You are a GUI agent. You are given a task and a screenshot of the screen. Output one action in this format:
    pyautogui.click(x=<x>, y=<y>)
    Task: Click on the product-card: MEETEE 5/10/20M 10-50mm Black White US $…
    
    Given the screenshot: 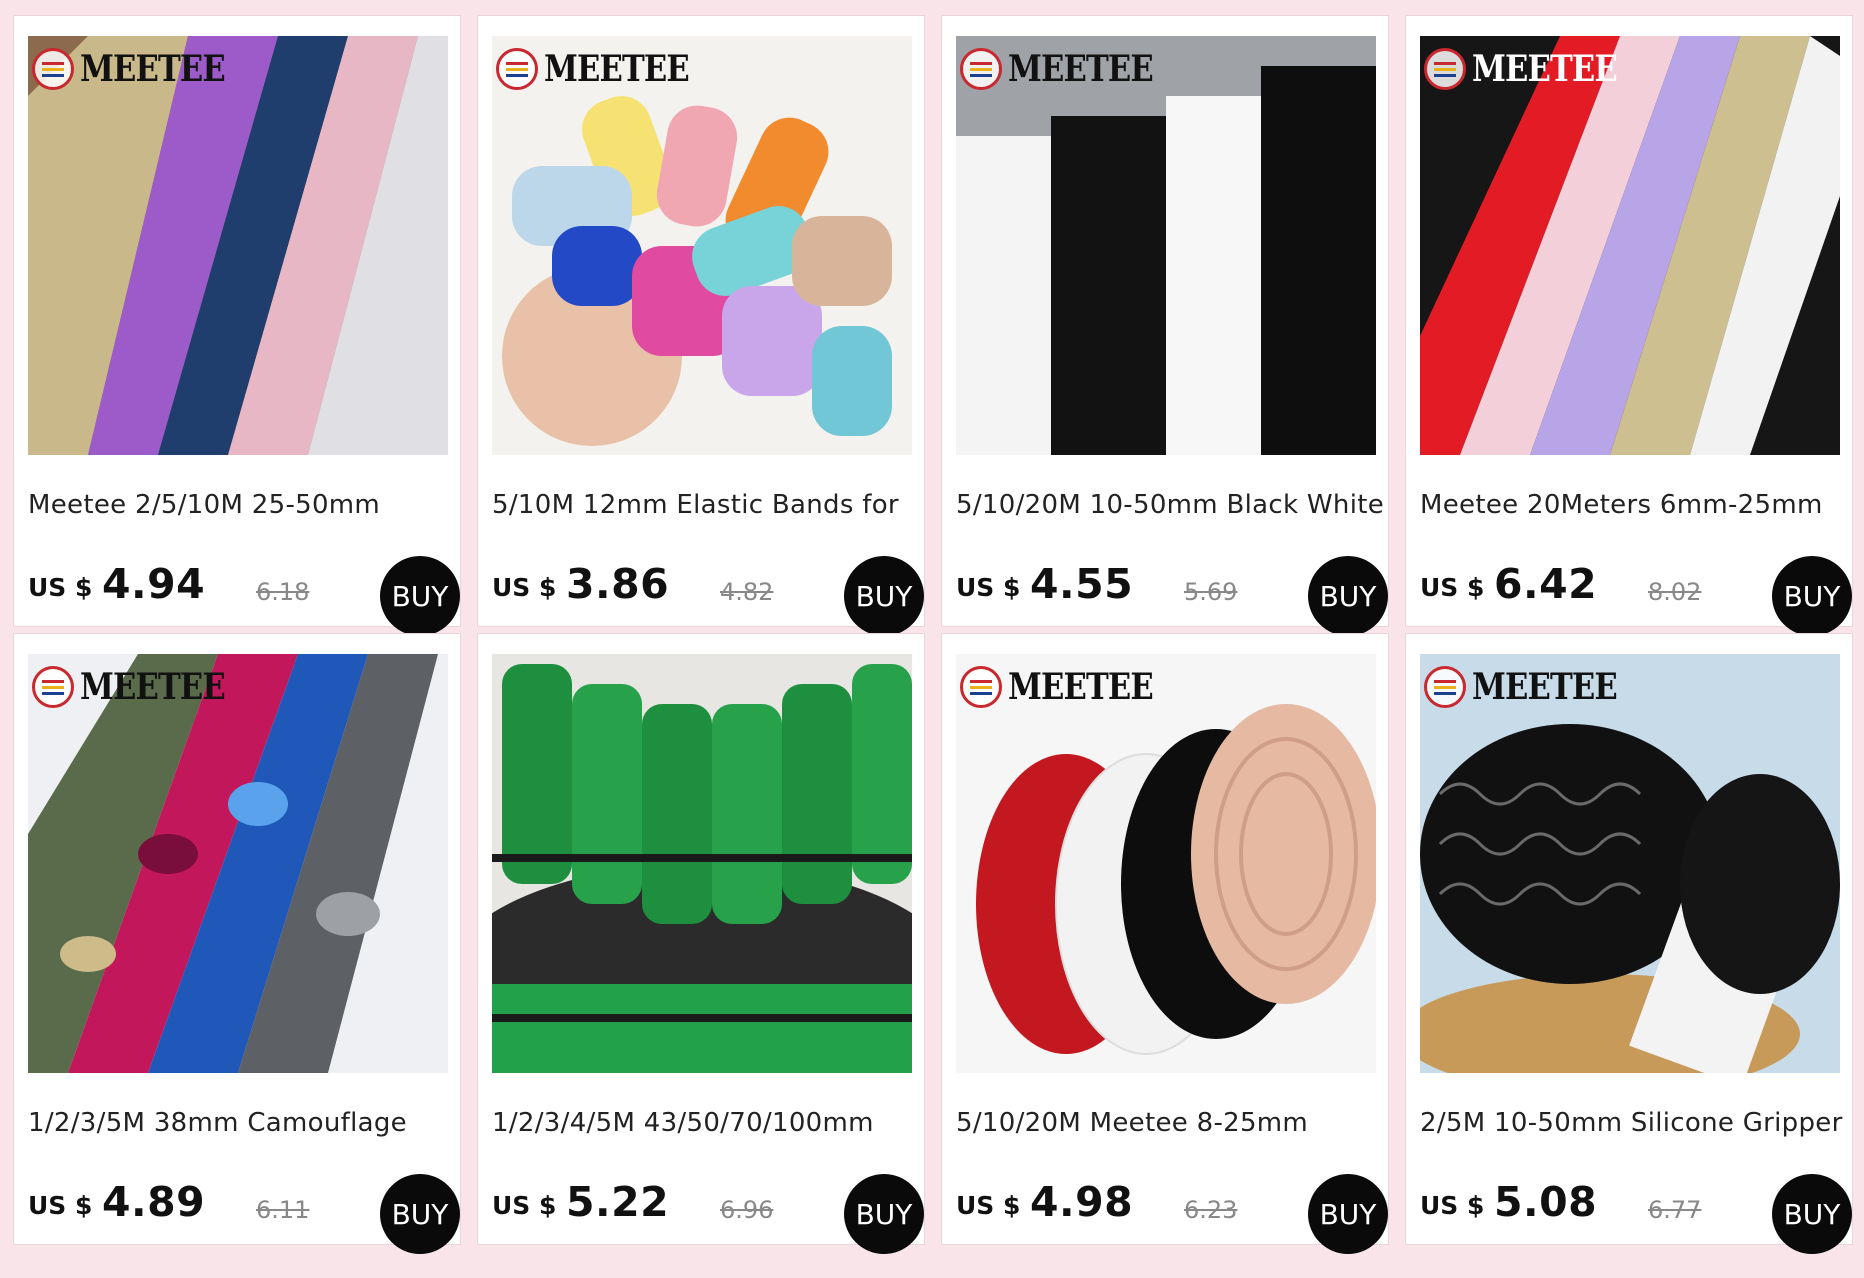 What is the action you would take?
    pyautogui.click(x=1165, y=325)
    